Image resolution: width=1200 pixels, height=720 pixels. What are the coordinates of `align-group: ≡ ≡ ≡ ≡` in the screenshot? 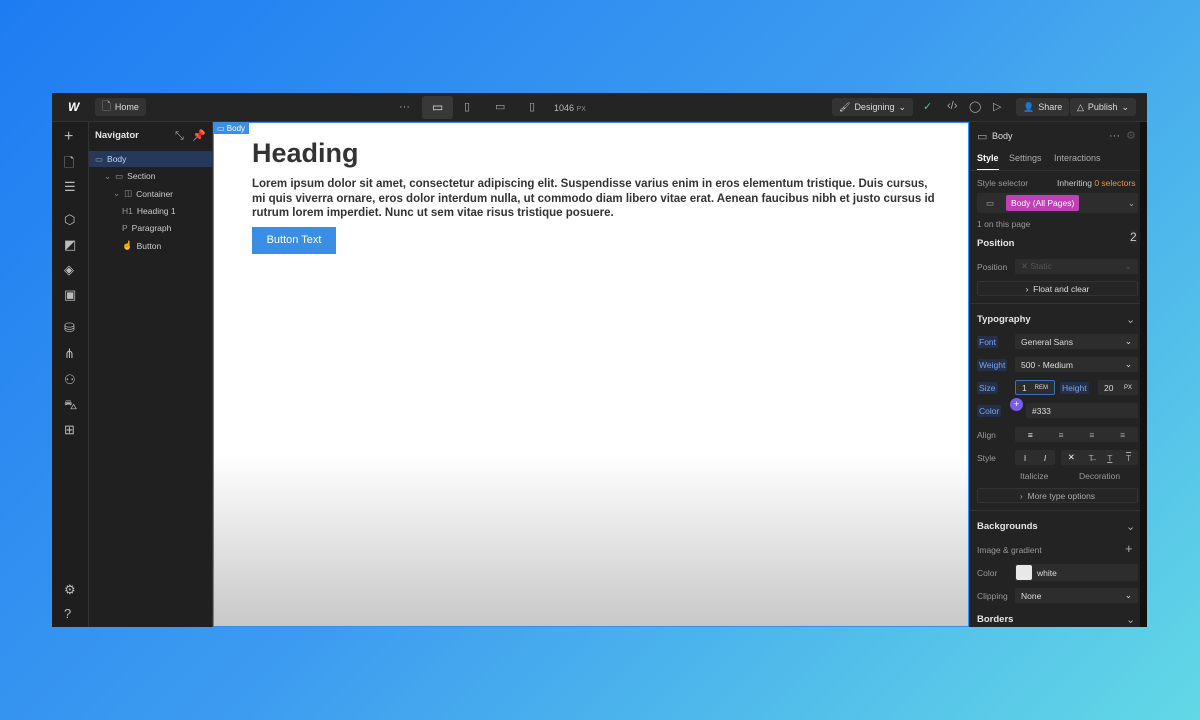 It's located at (1076, 434).